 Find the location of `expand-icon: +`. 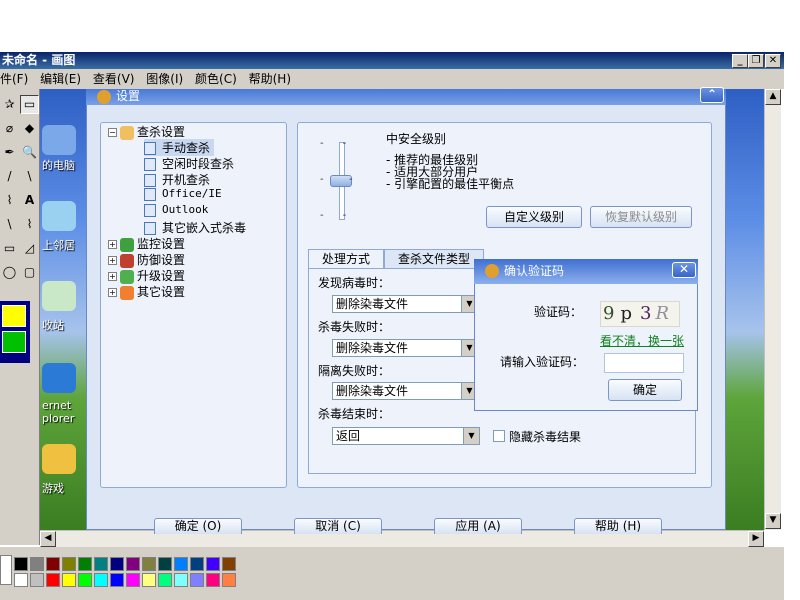

expand-icon: + is located at coordinates (112, 292).